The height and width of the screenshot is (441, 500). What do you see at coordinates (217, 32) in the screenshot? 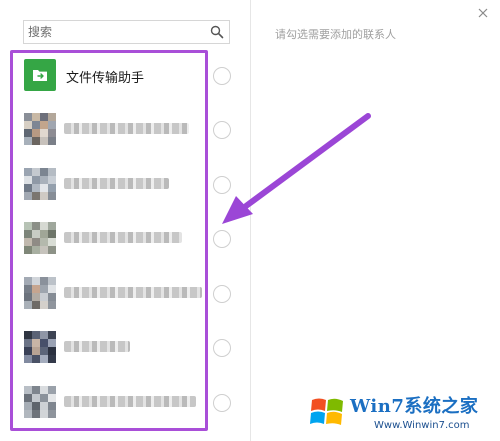
I see `search-icon` at bounding box center [217, 32].